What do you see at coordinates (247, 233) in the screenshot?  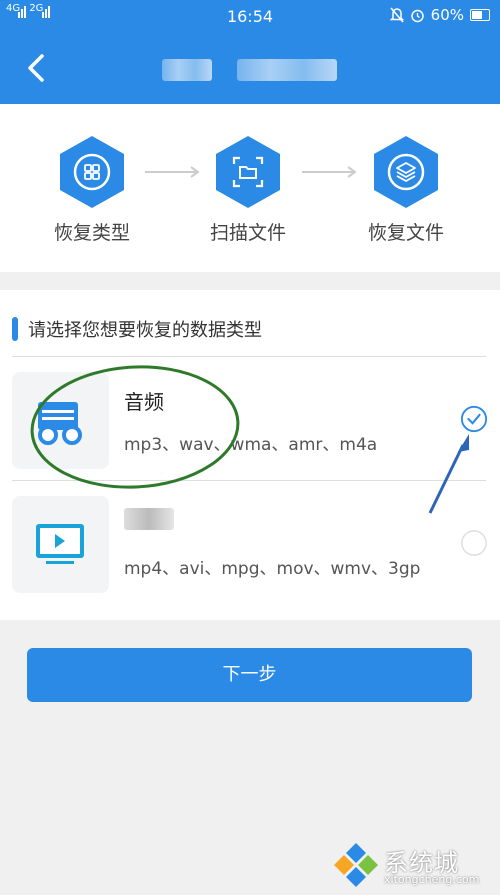 I see `step-label: 扫描文件` at bounding box center [247, 233].